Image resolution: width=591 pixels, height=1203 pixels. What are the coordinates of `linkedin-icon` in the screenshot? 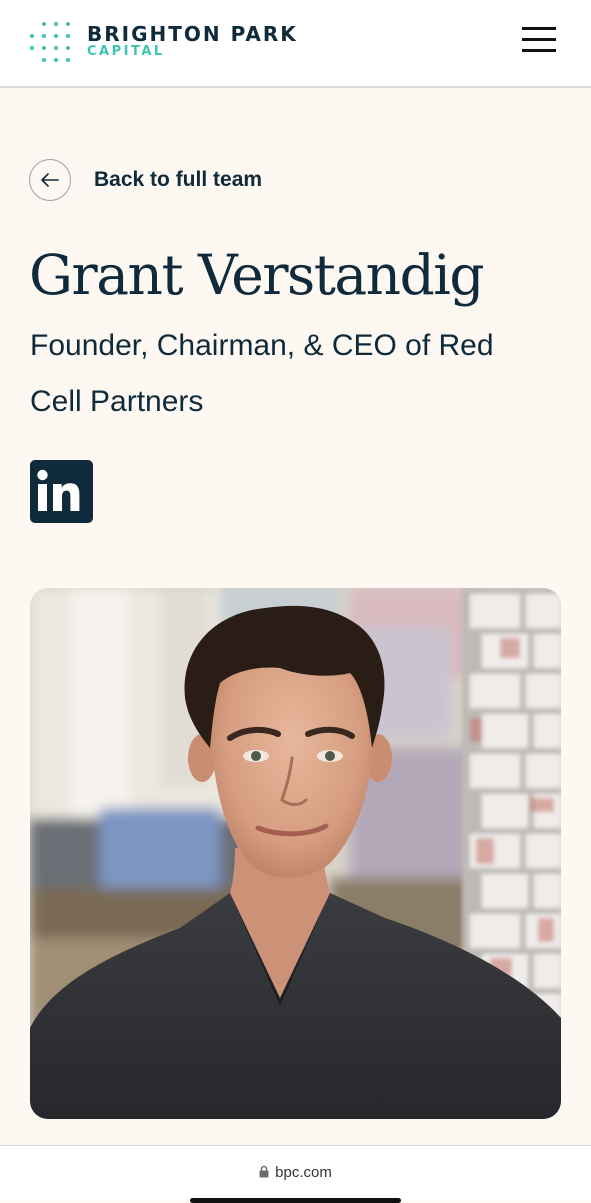 It's located at (61, 491).